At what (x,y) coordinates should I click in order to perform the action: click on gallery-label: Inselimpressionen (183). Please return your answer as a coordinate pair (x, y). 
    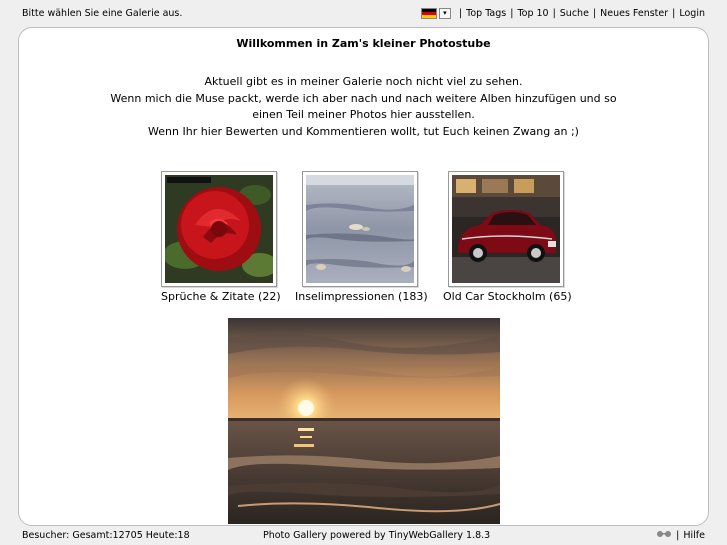
    Looking at the image, I should click on (361, 296).